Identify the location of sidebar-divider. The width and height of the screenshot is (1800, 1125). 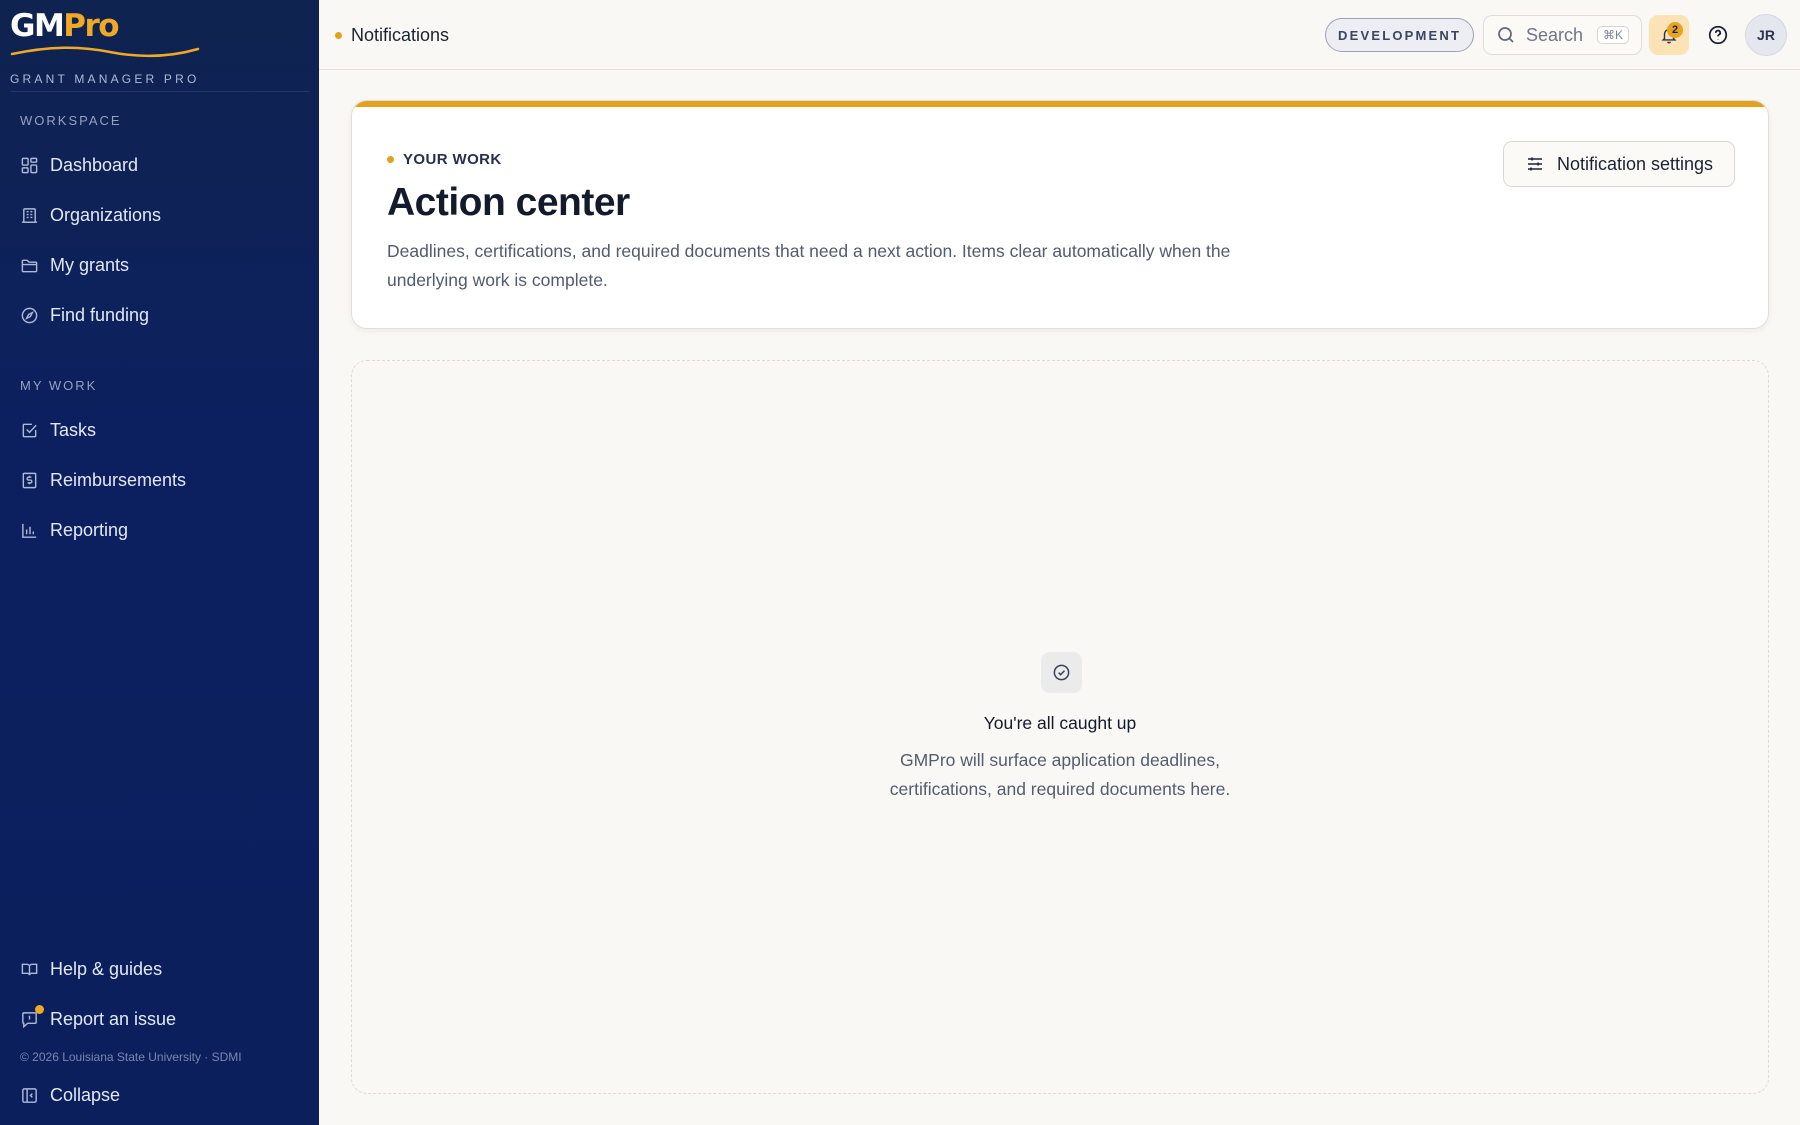
(159, 91).